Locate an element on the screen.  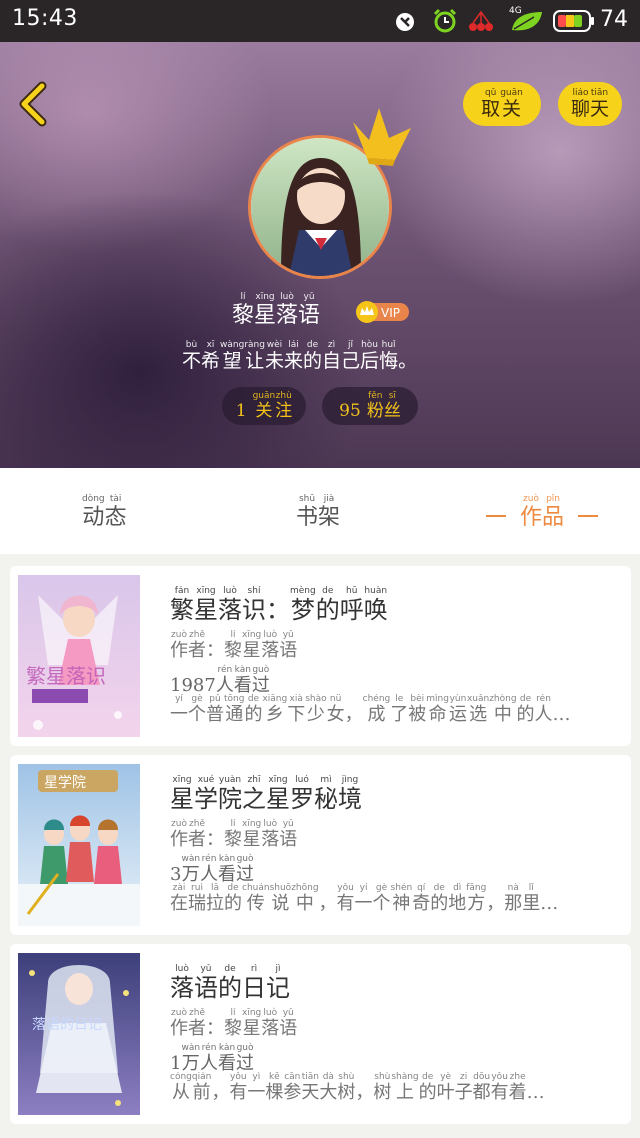
tab-bookshelf: shū 书 jià 架 is located at coordinates (318, 512).